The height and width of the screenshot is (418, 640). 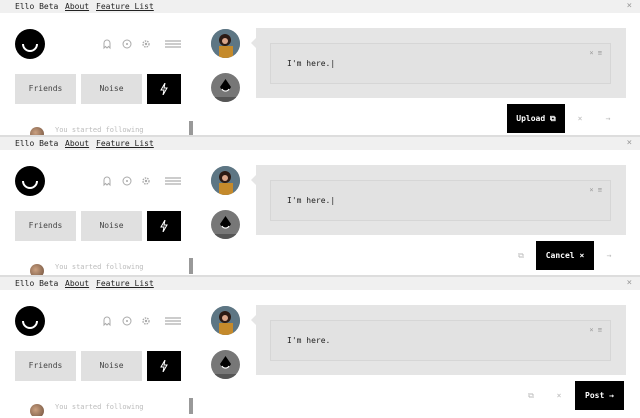 What do you see at coordinates (565, 255) in the screenshot?
I see `cancel-button: Cancel ×` at bounding box center [565, 255].